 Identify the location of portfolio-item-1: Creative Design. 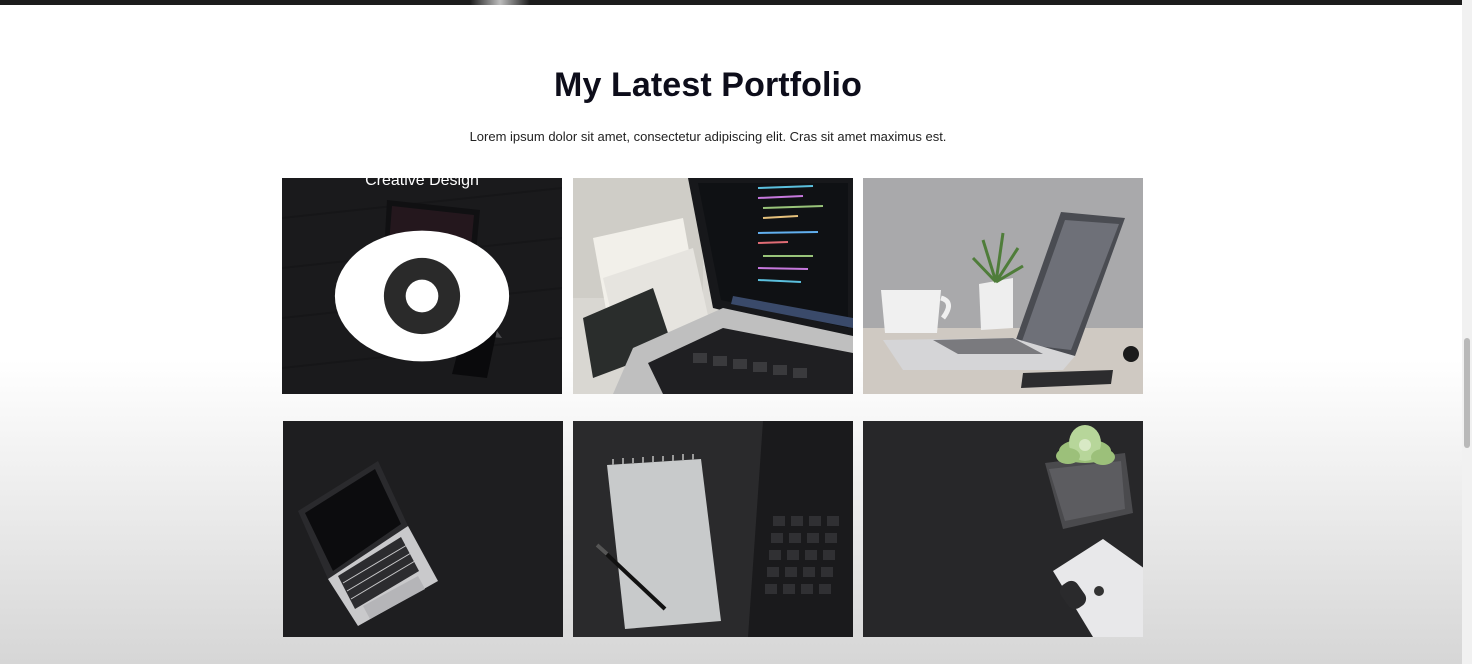
(422, 286).